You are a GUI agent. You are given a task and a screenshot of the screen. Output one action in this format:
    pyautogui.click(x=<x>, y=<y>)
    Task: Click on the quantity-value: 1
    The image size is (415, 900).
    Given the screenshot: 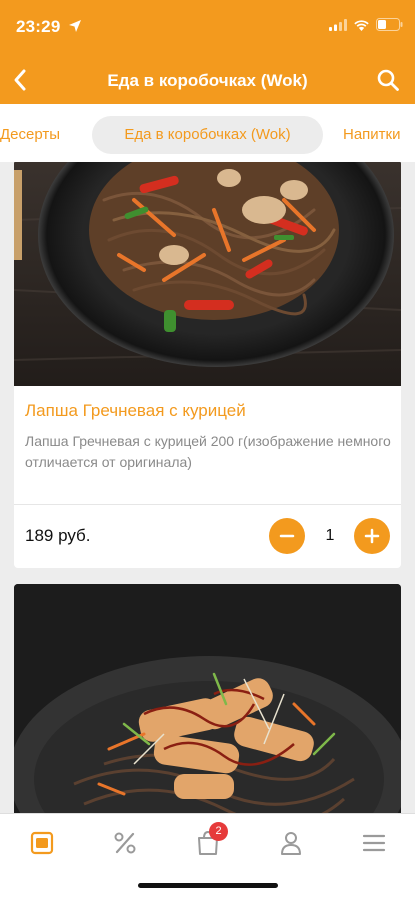 What is the action you would take?
    pyautogui.click(x=330, y=535)
    